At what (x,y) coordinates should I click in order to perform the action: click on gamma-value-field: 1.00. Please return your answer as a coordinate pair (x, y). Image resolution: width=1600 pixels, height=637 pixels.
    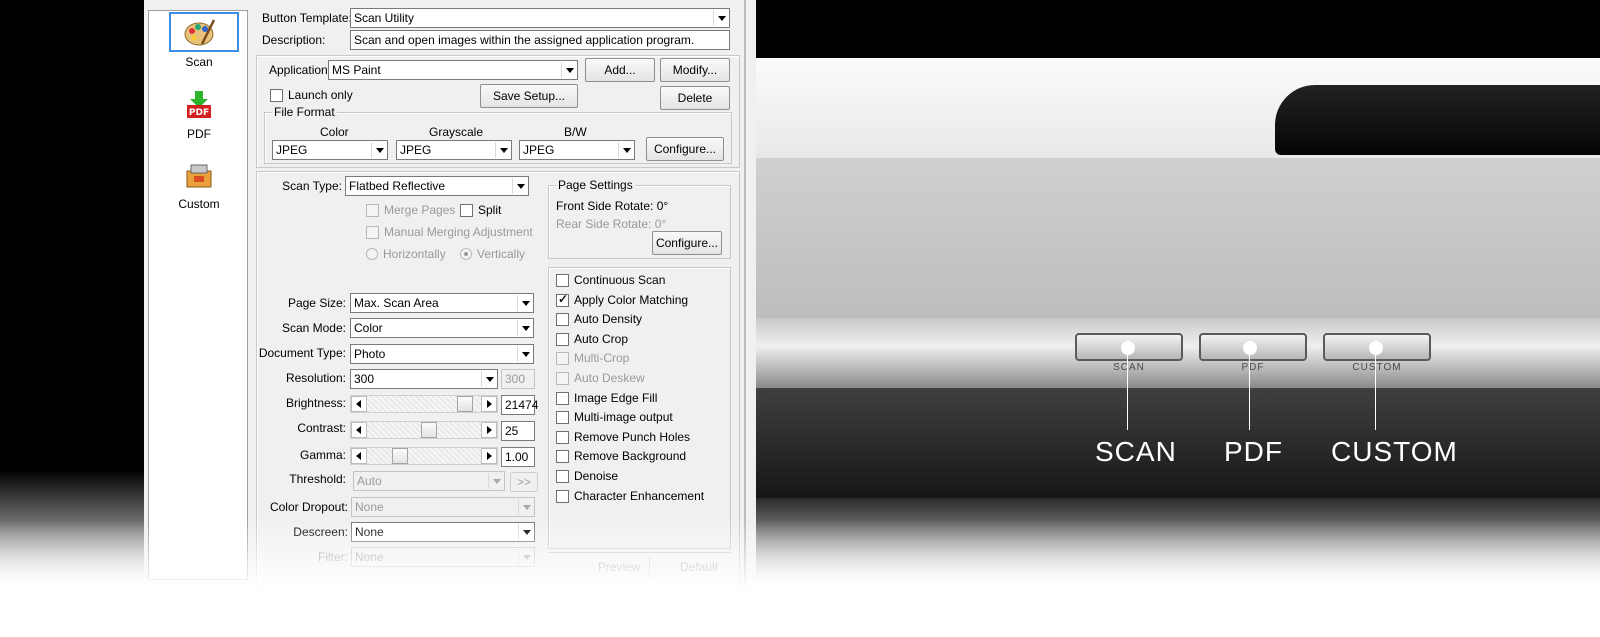
    Looking at the image, I should click on (518, 457).